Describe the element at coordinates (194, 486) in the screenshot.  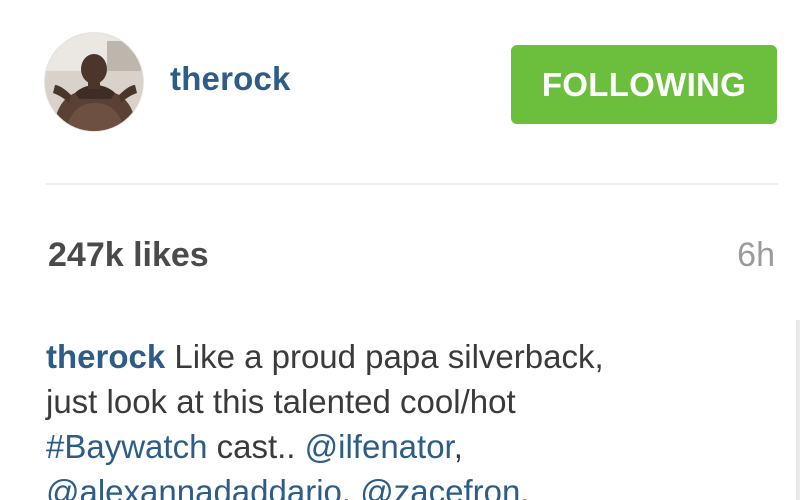
I see `mention-link: @alexannadaddario` at that location.